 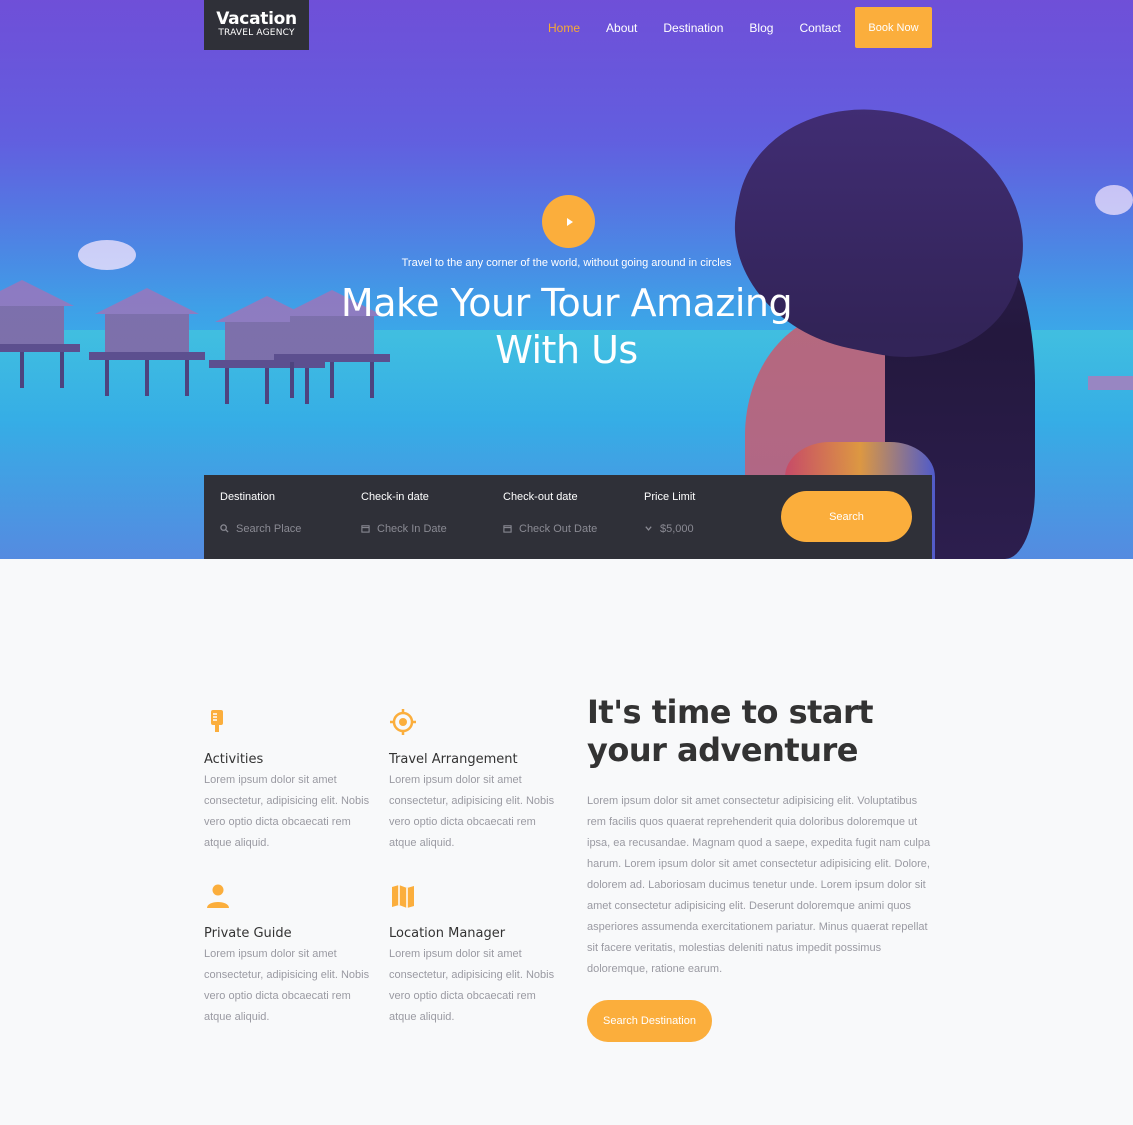 I want to click on nav-item-about: About, so click(x=621, y=28).